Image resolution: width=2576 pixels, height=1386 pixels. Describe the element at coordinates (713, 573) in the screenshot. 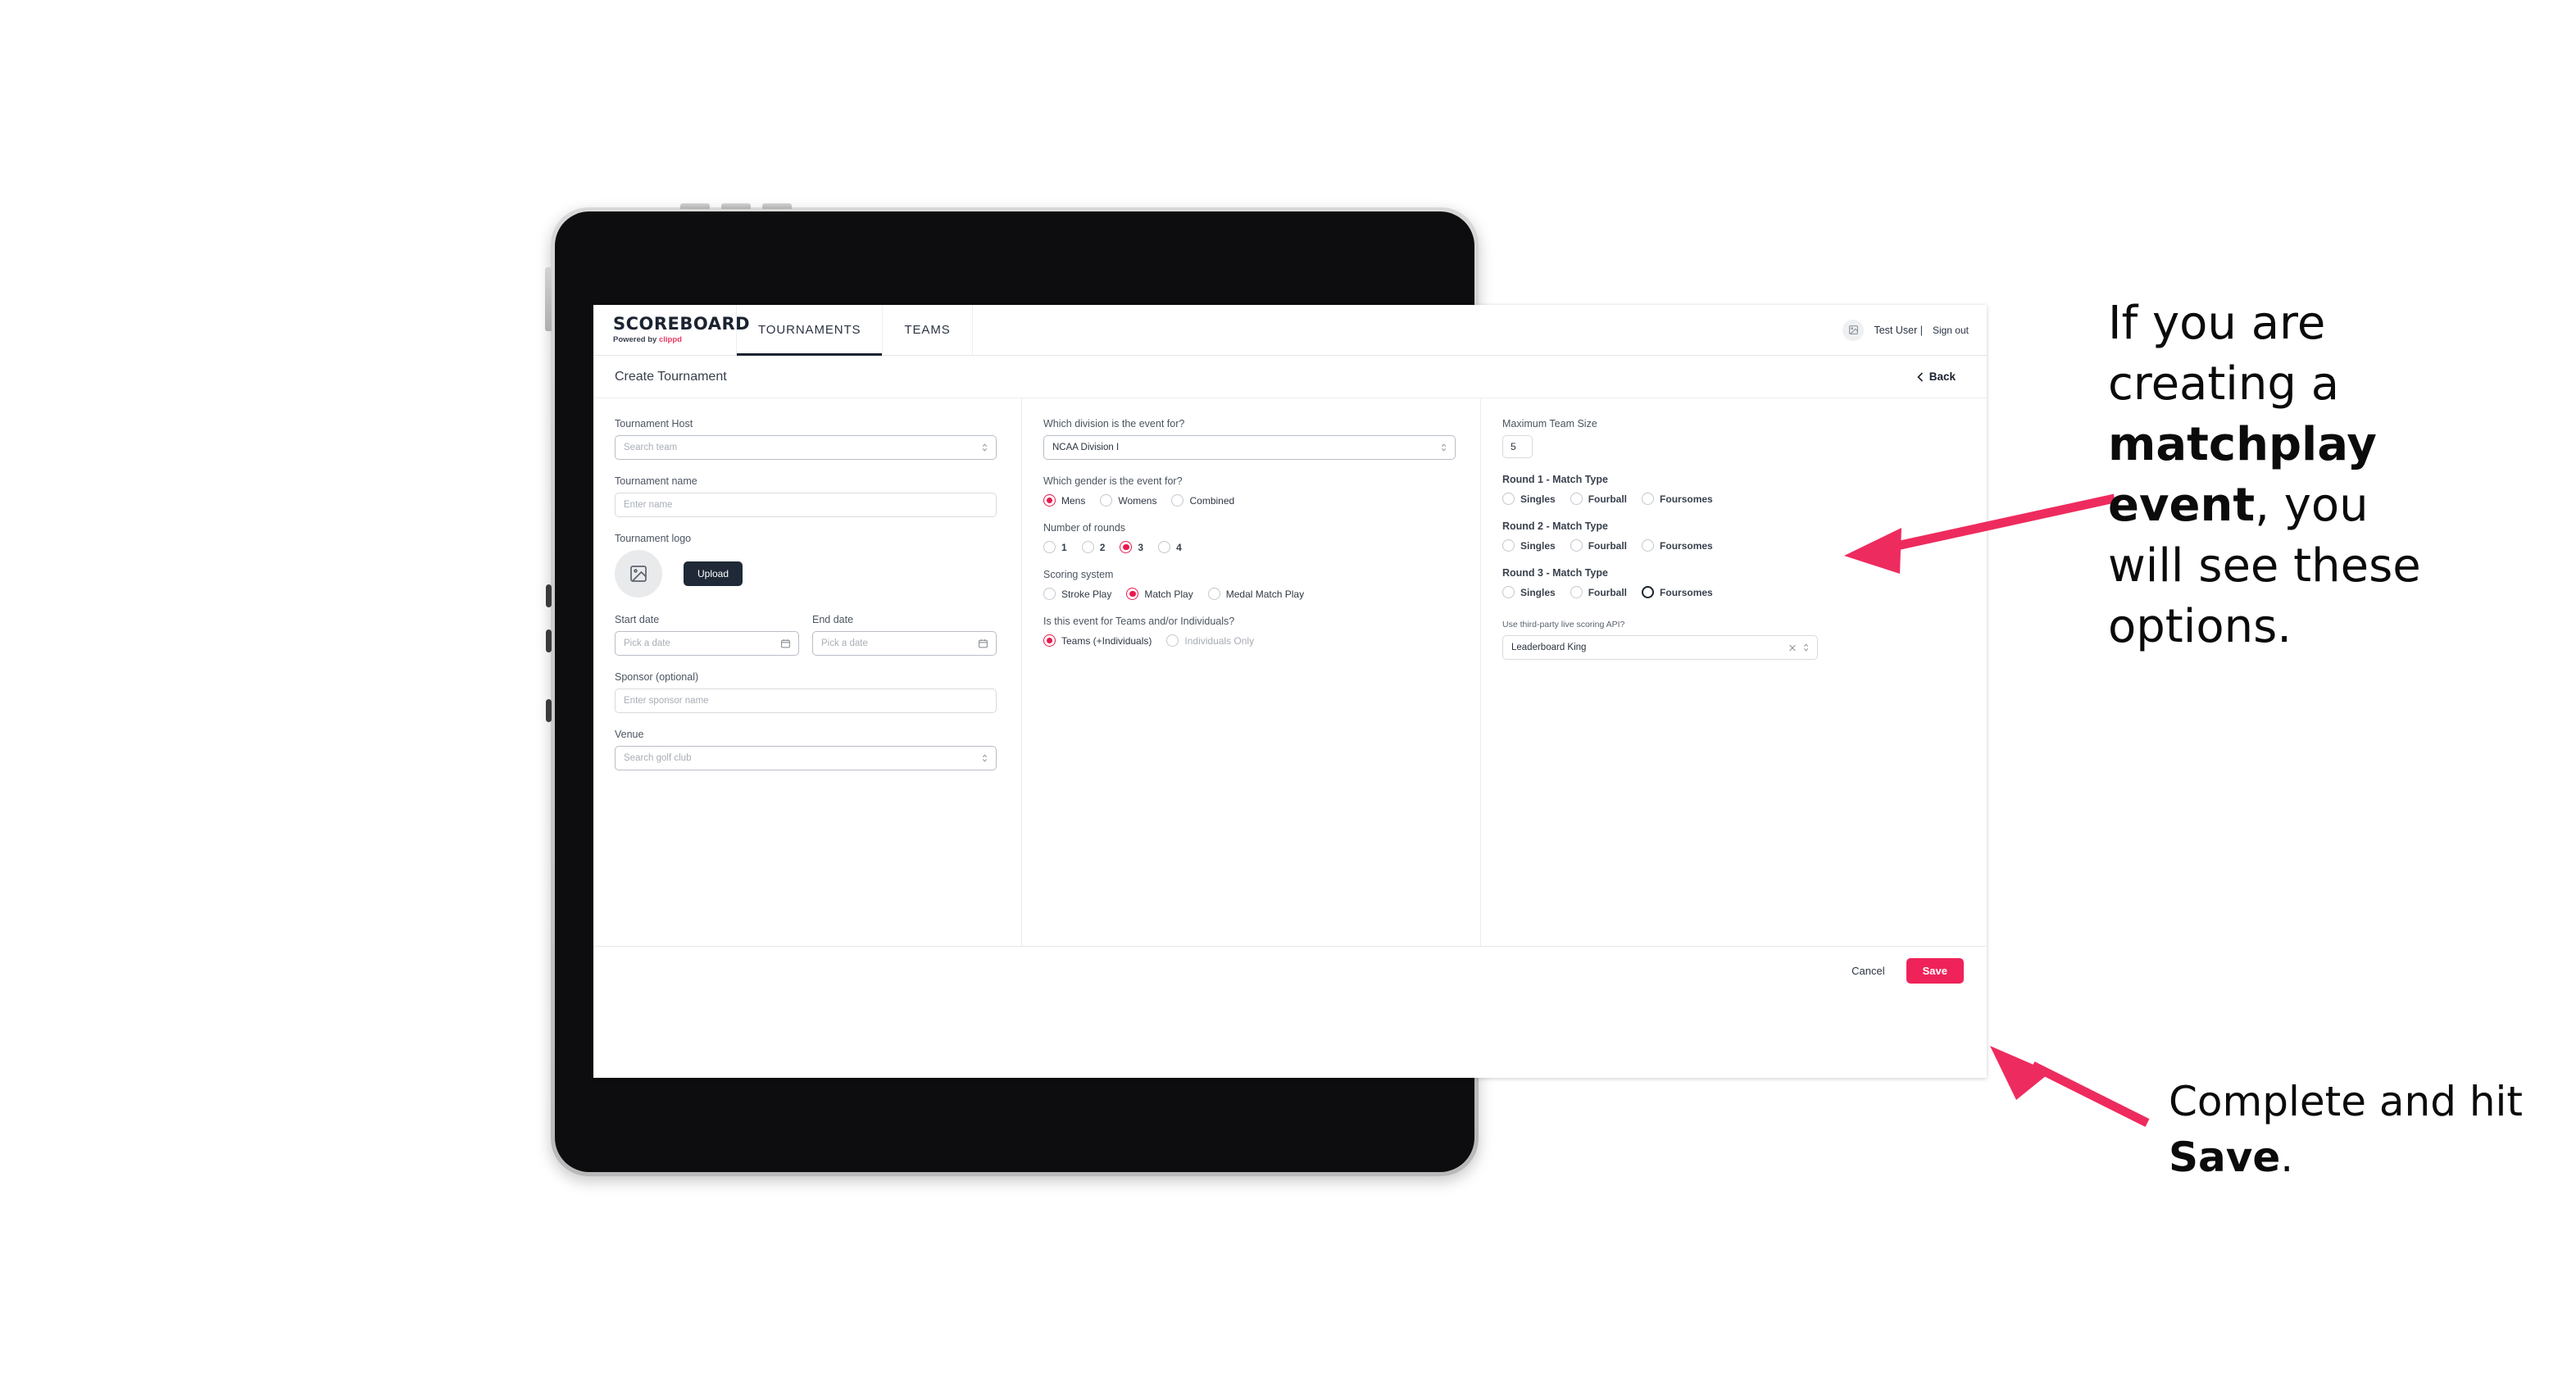

I see `upload-button: Upload` at that location.